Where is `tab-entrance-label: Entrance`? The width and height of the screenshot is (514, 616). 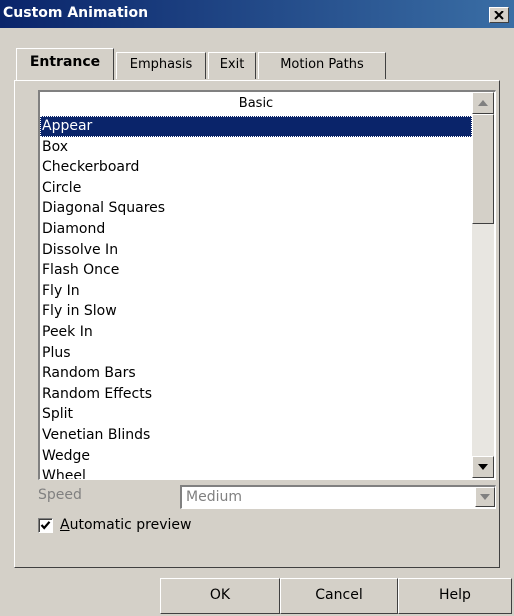 tab-entrance-label: Entrance is located at coordinates (65, 62).